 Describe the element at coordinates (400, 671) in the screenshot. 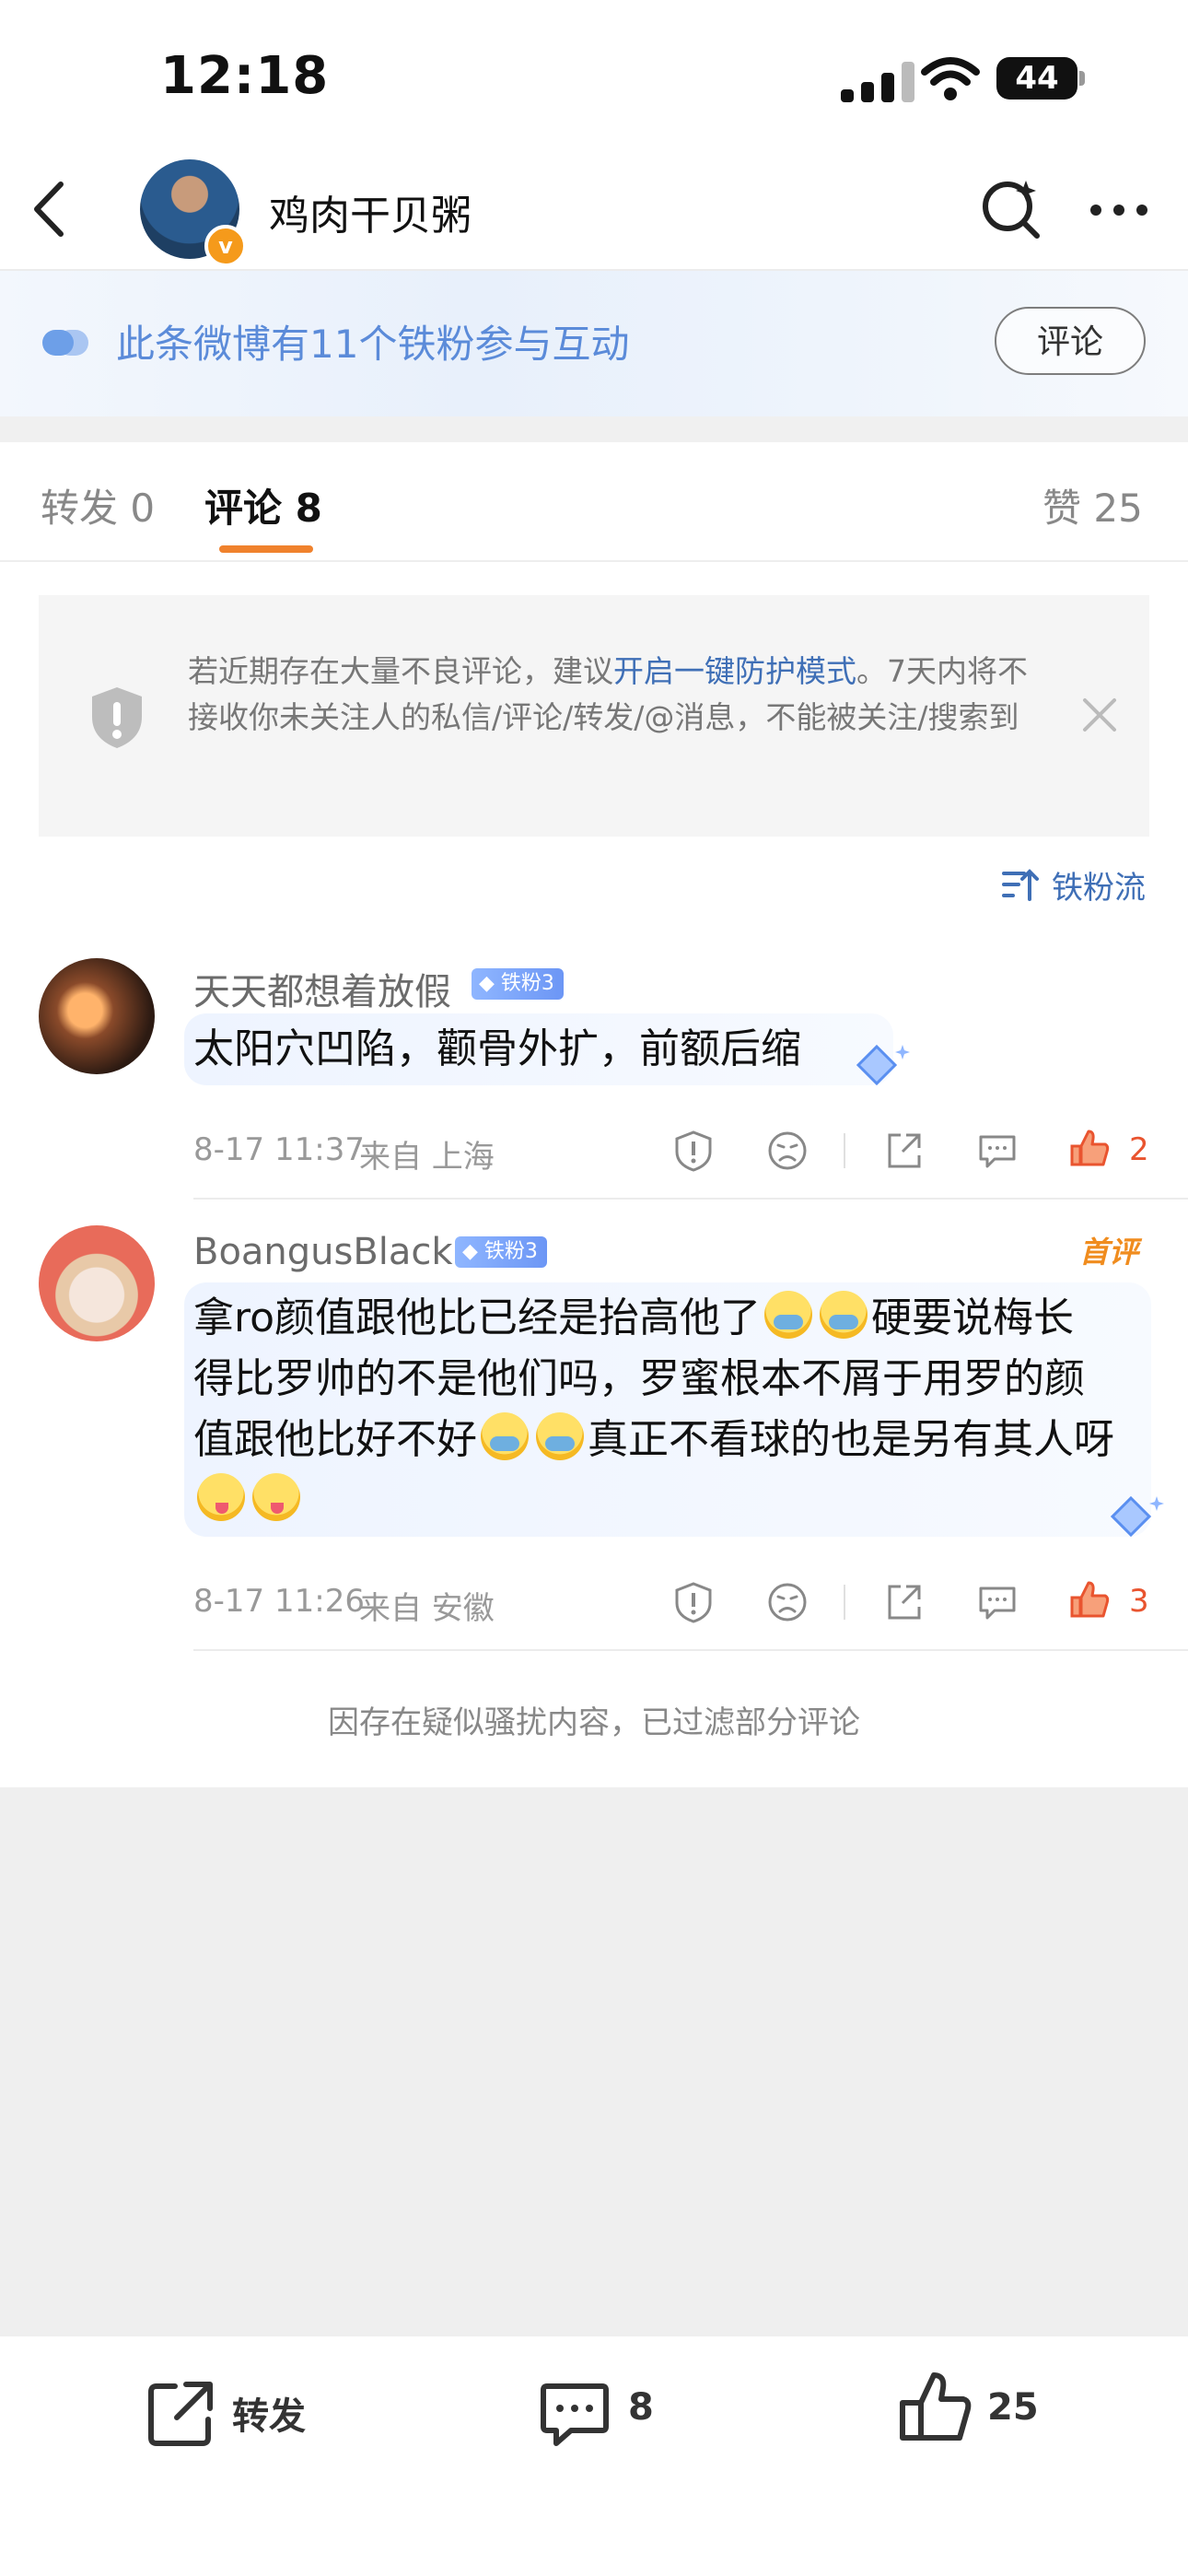

I see `notice-text-part1: 若近期存在大量不良评论，建议` at that location.